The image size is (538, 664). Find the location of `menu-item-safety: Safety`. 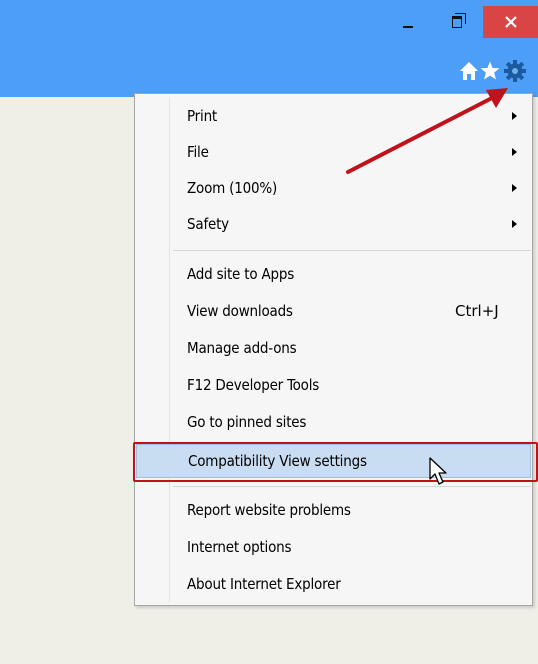

menu-item-safety: Safety is located at coordinates (333, 224).